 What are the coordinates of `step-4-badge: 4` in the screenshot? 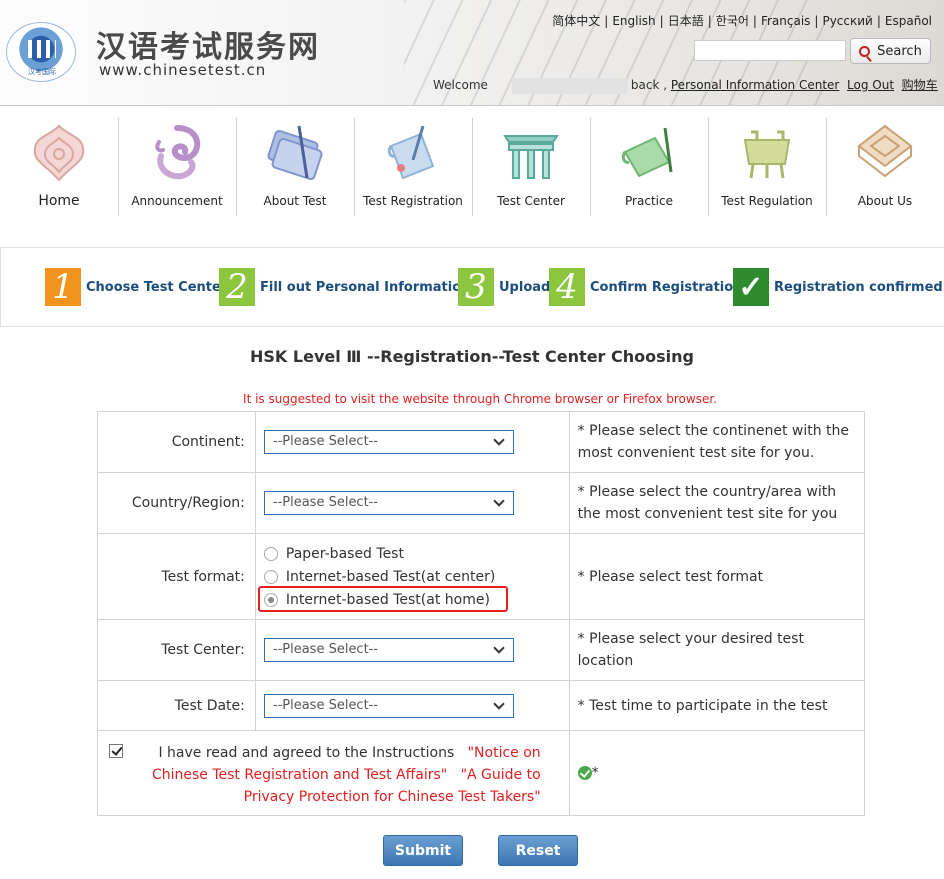 It's located at (567, 287).